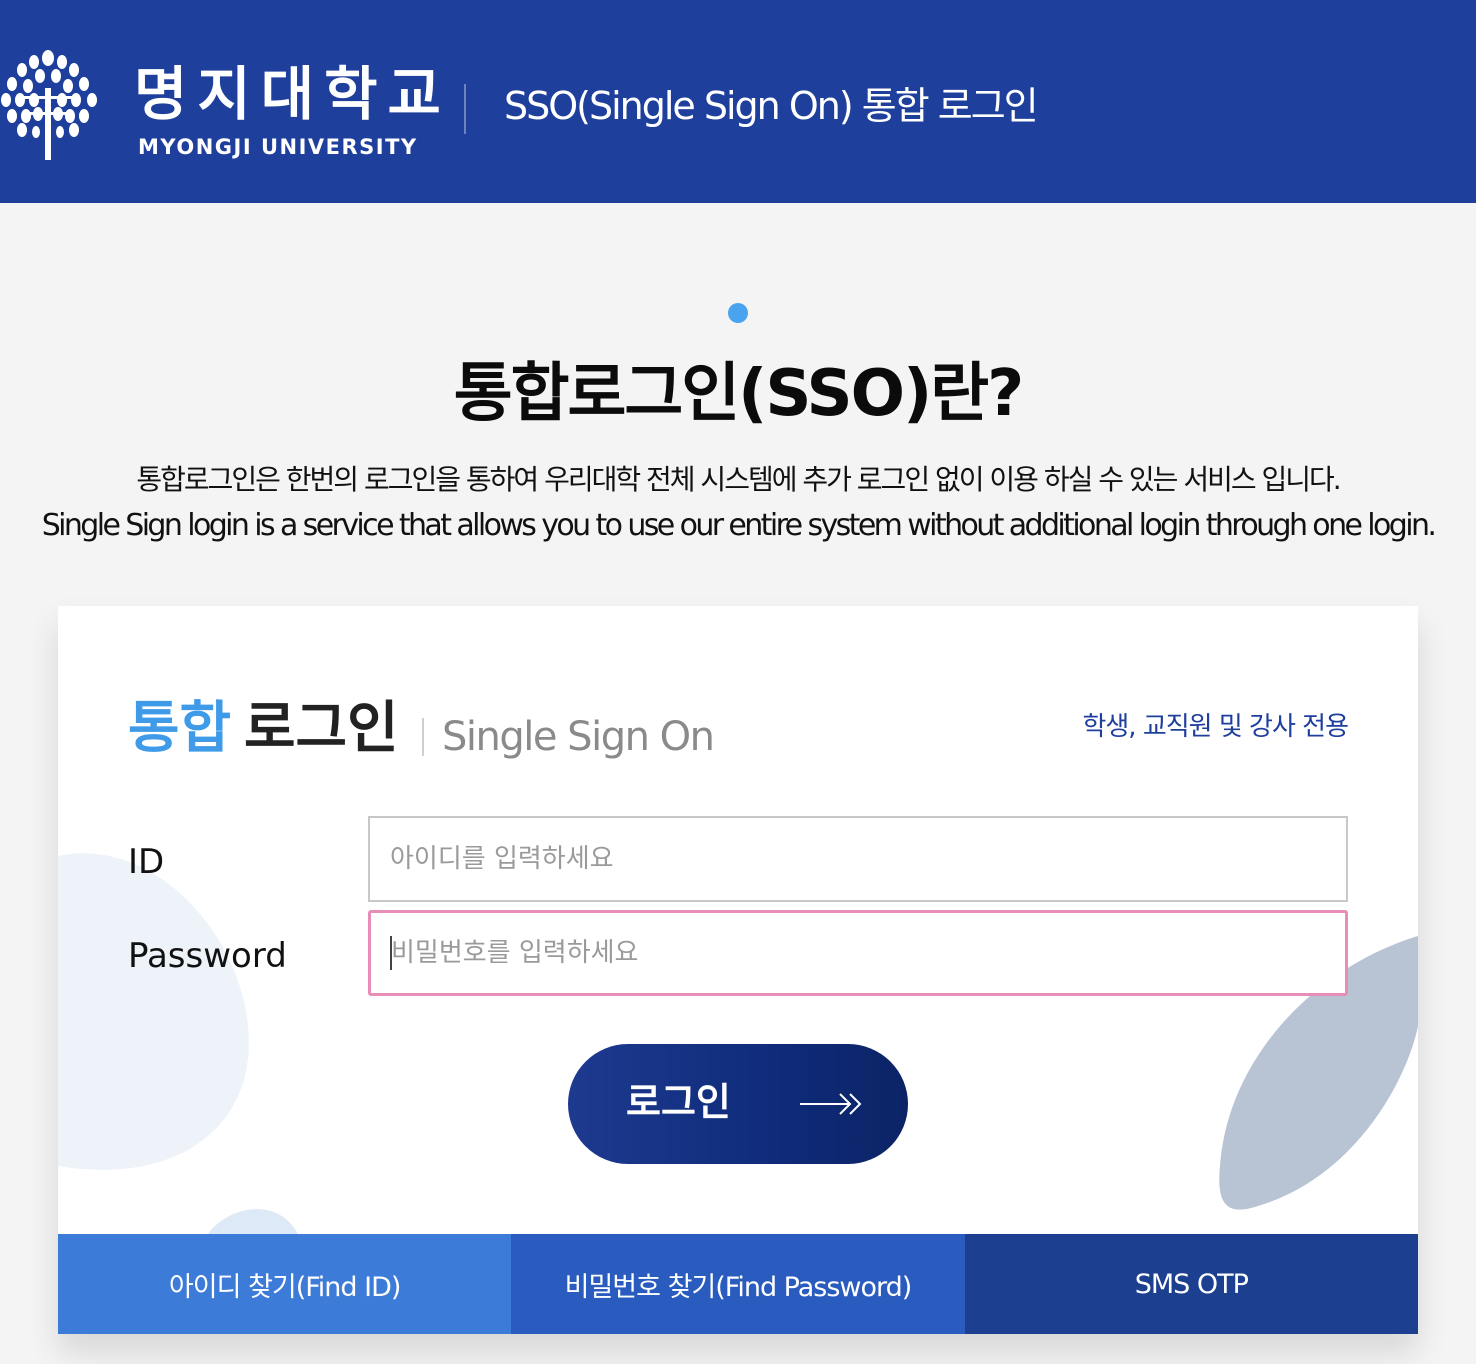 The height and width of the screenshot is (1364, 1476). What do you see at coordinates (49, 105) in the screenshot?
I see `tree-icon` at bounding box center [49, 105].